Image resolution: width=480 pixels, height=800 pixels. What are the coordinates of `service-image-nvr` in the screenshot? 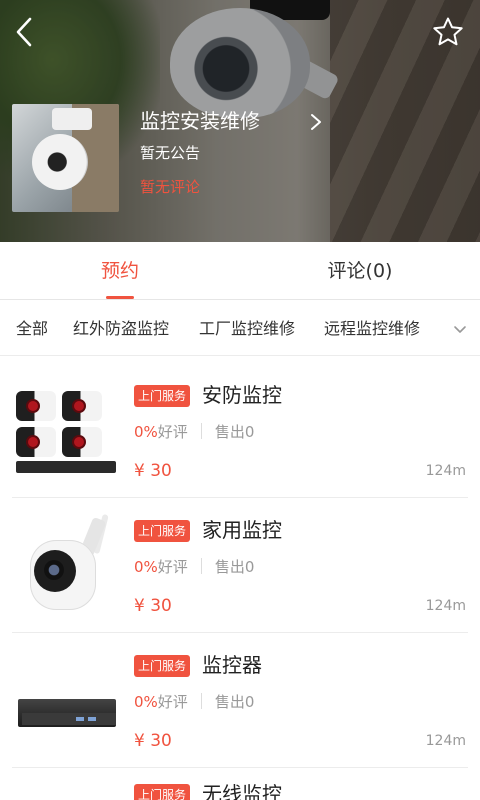 It's located at (66, 701).